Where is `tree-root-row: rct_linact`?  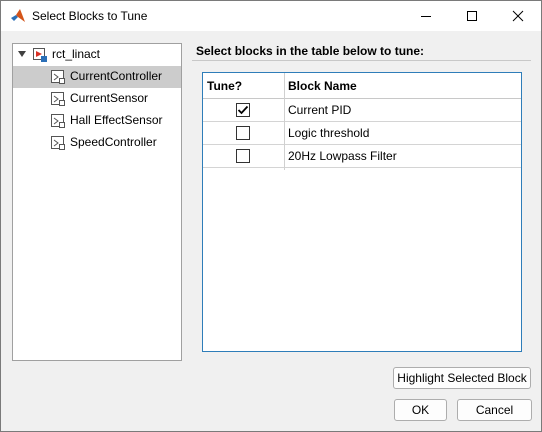
tree-root-row: rct_linact is located at coordinates (97, 55).